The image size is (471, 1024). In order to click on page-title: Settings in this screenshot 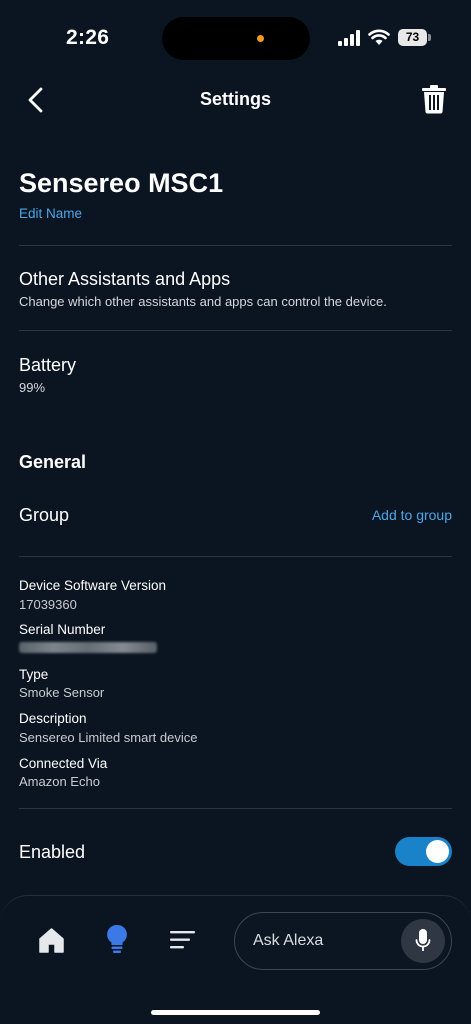, I will do `click(235, 99)`.